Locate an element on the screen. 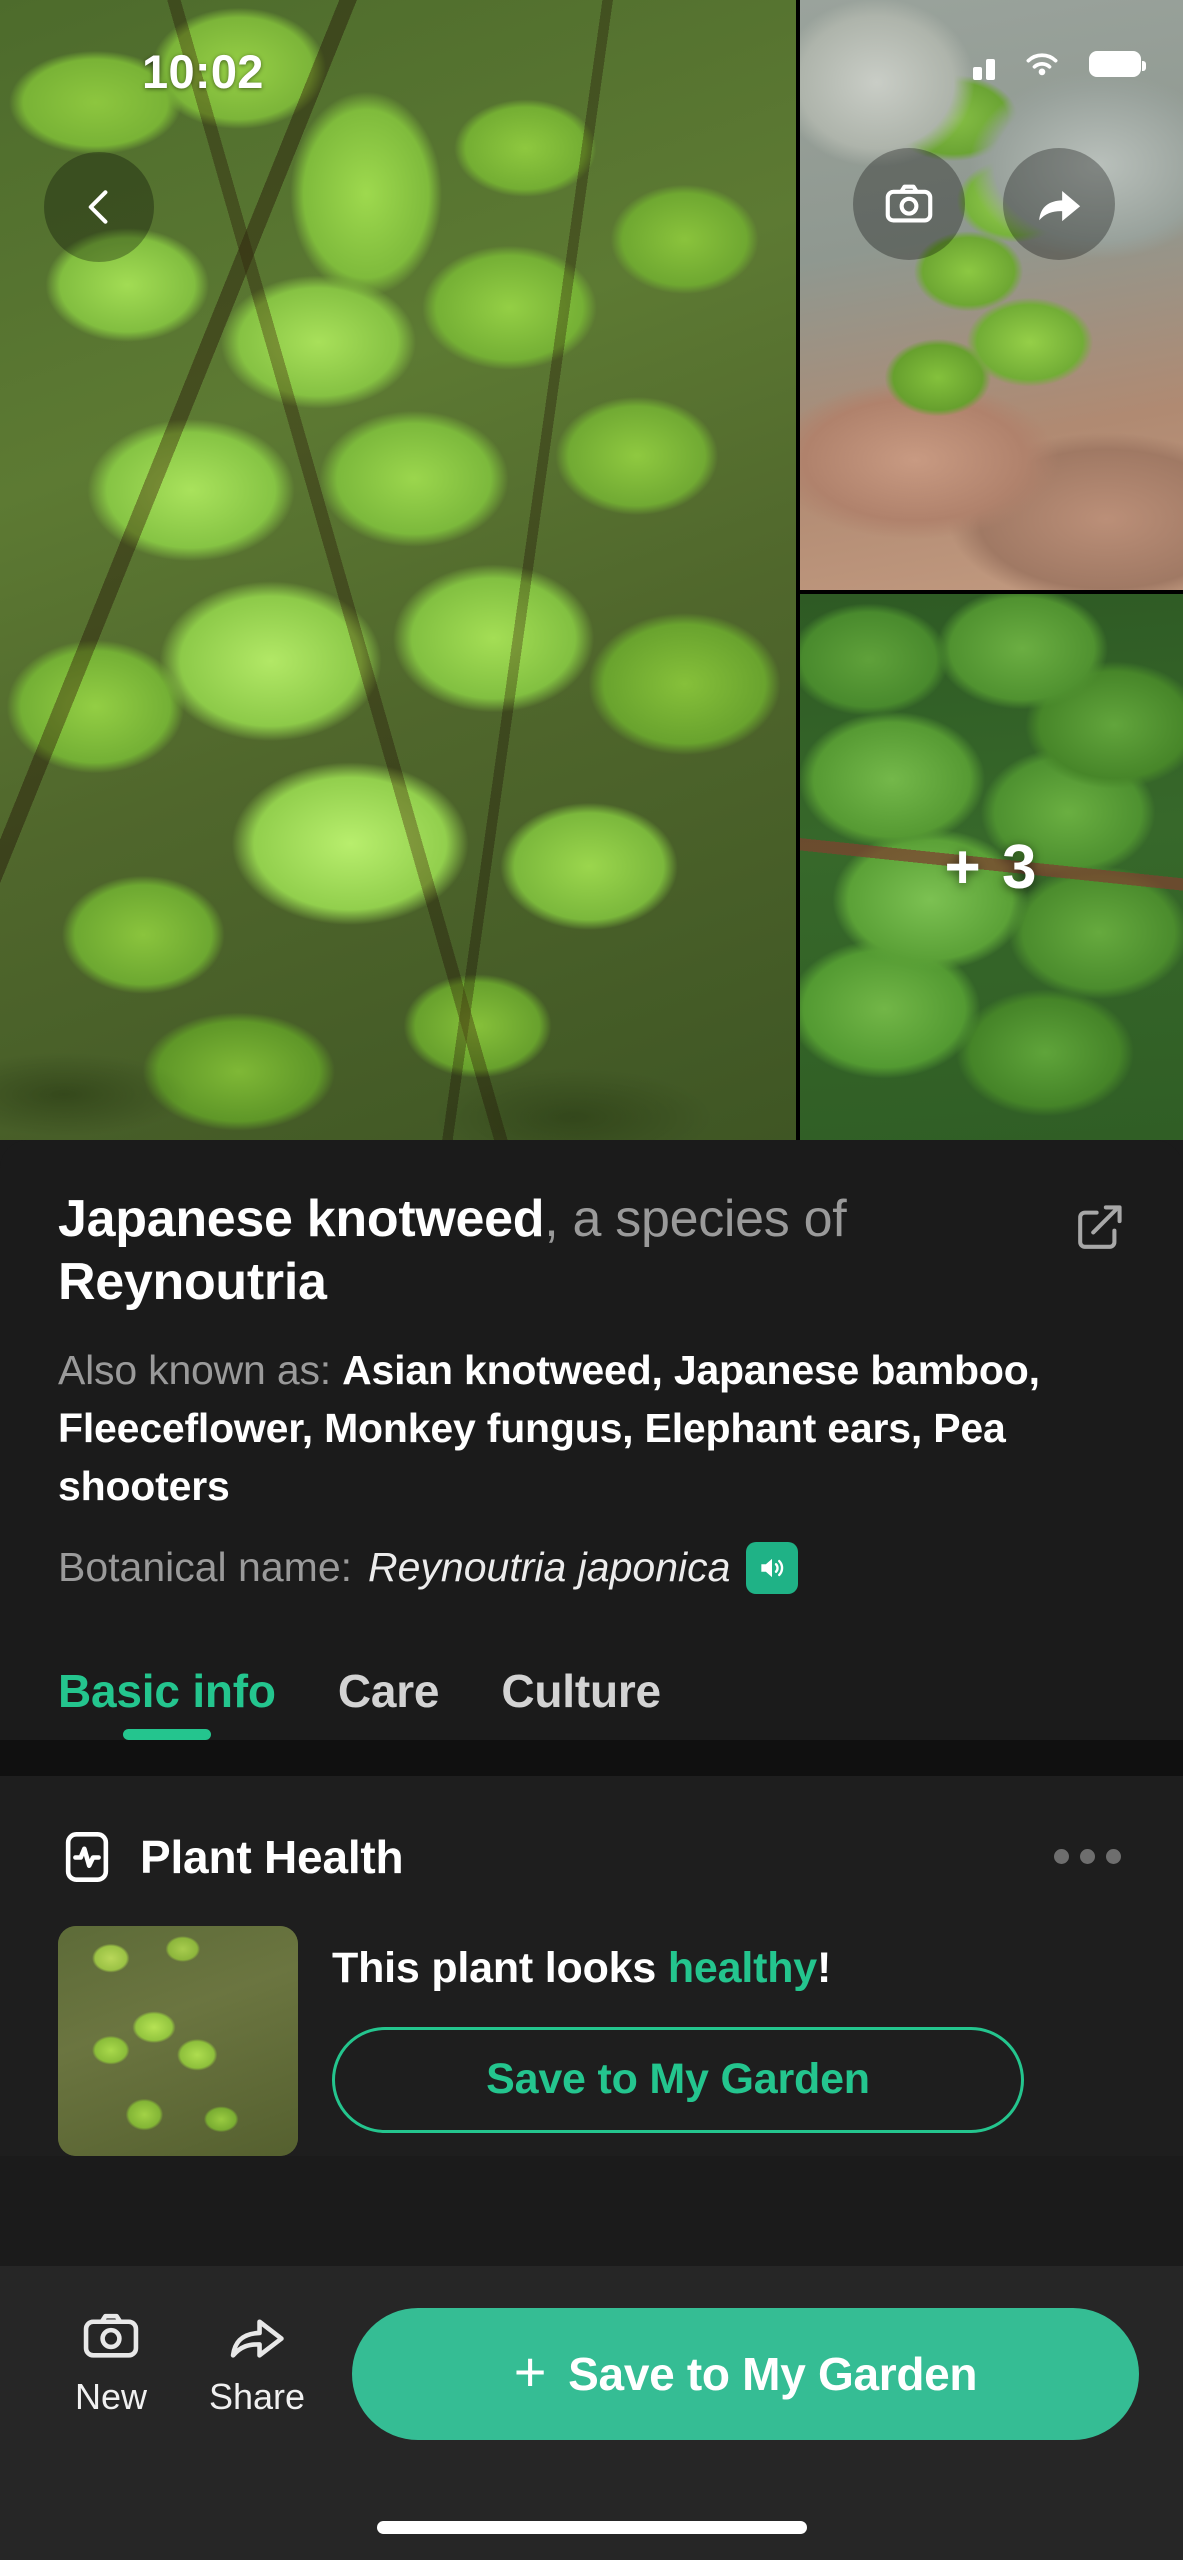 The width and height of the screenshot is (1183, 2560). save-to-garden-outline-button: Save to My Garden is located at coordinates (678, 2079).